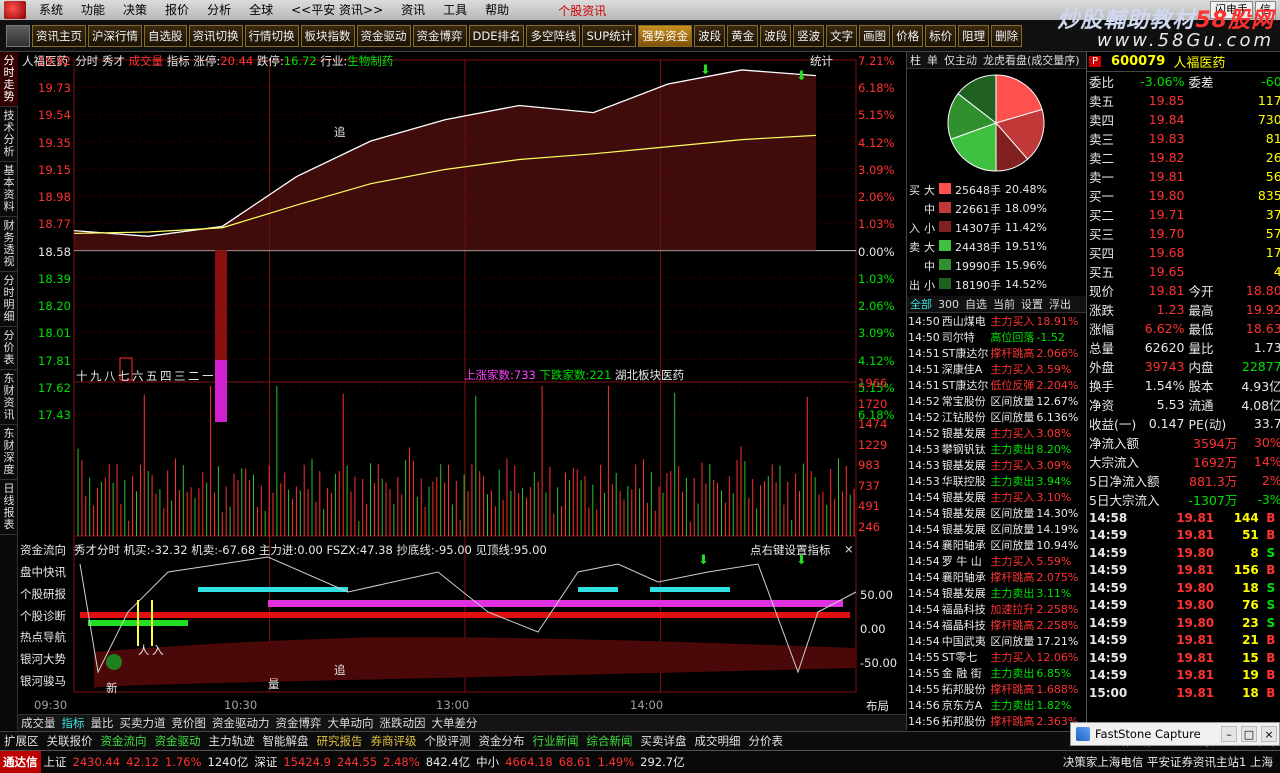 This screenshot has height=773, width=1280. I want to click on asks-row: 卖四 19.84 730, so click(1183, 119).